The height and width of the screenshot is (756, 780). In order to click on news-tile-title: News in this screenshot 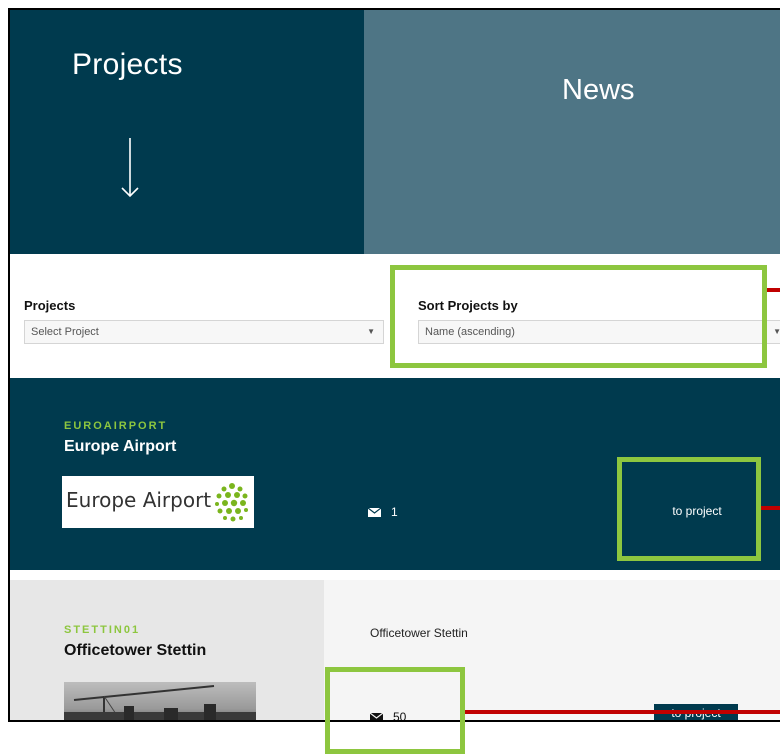, I will do `click(598, 90)`.